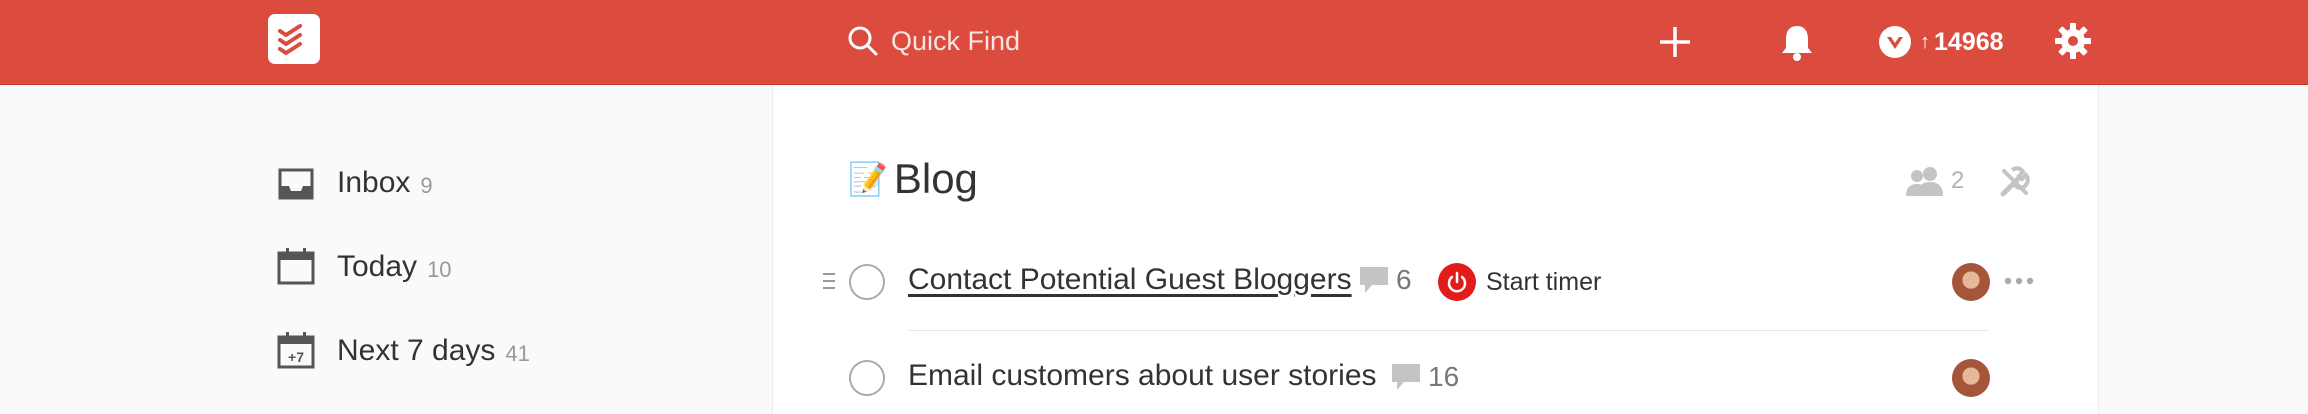 The width and height of the screenshot is (2308, 414). I want to click on karma-score: 14968, so click(1969, 41).